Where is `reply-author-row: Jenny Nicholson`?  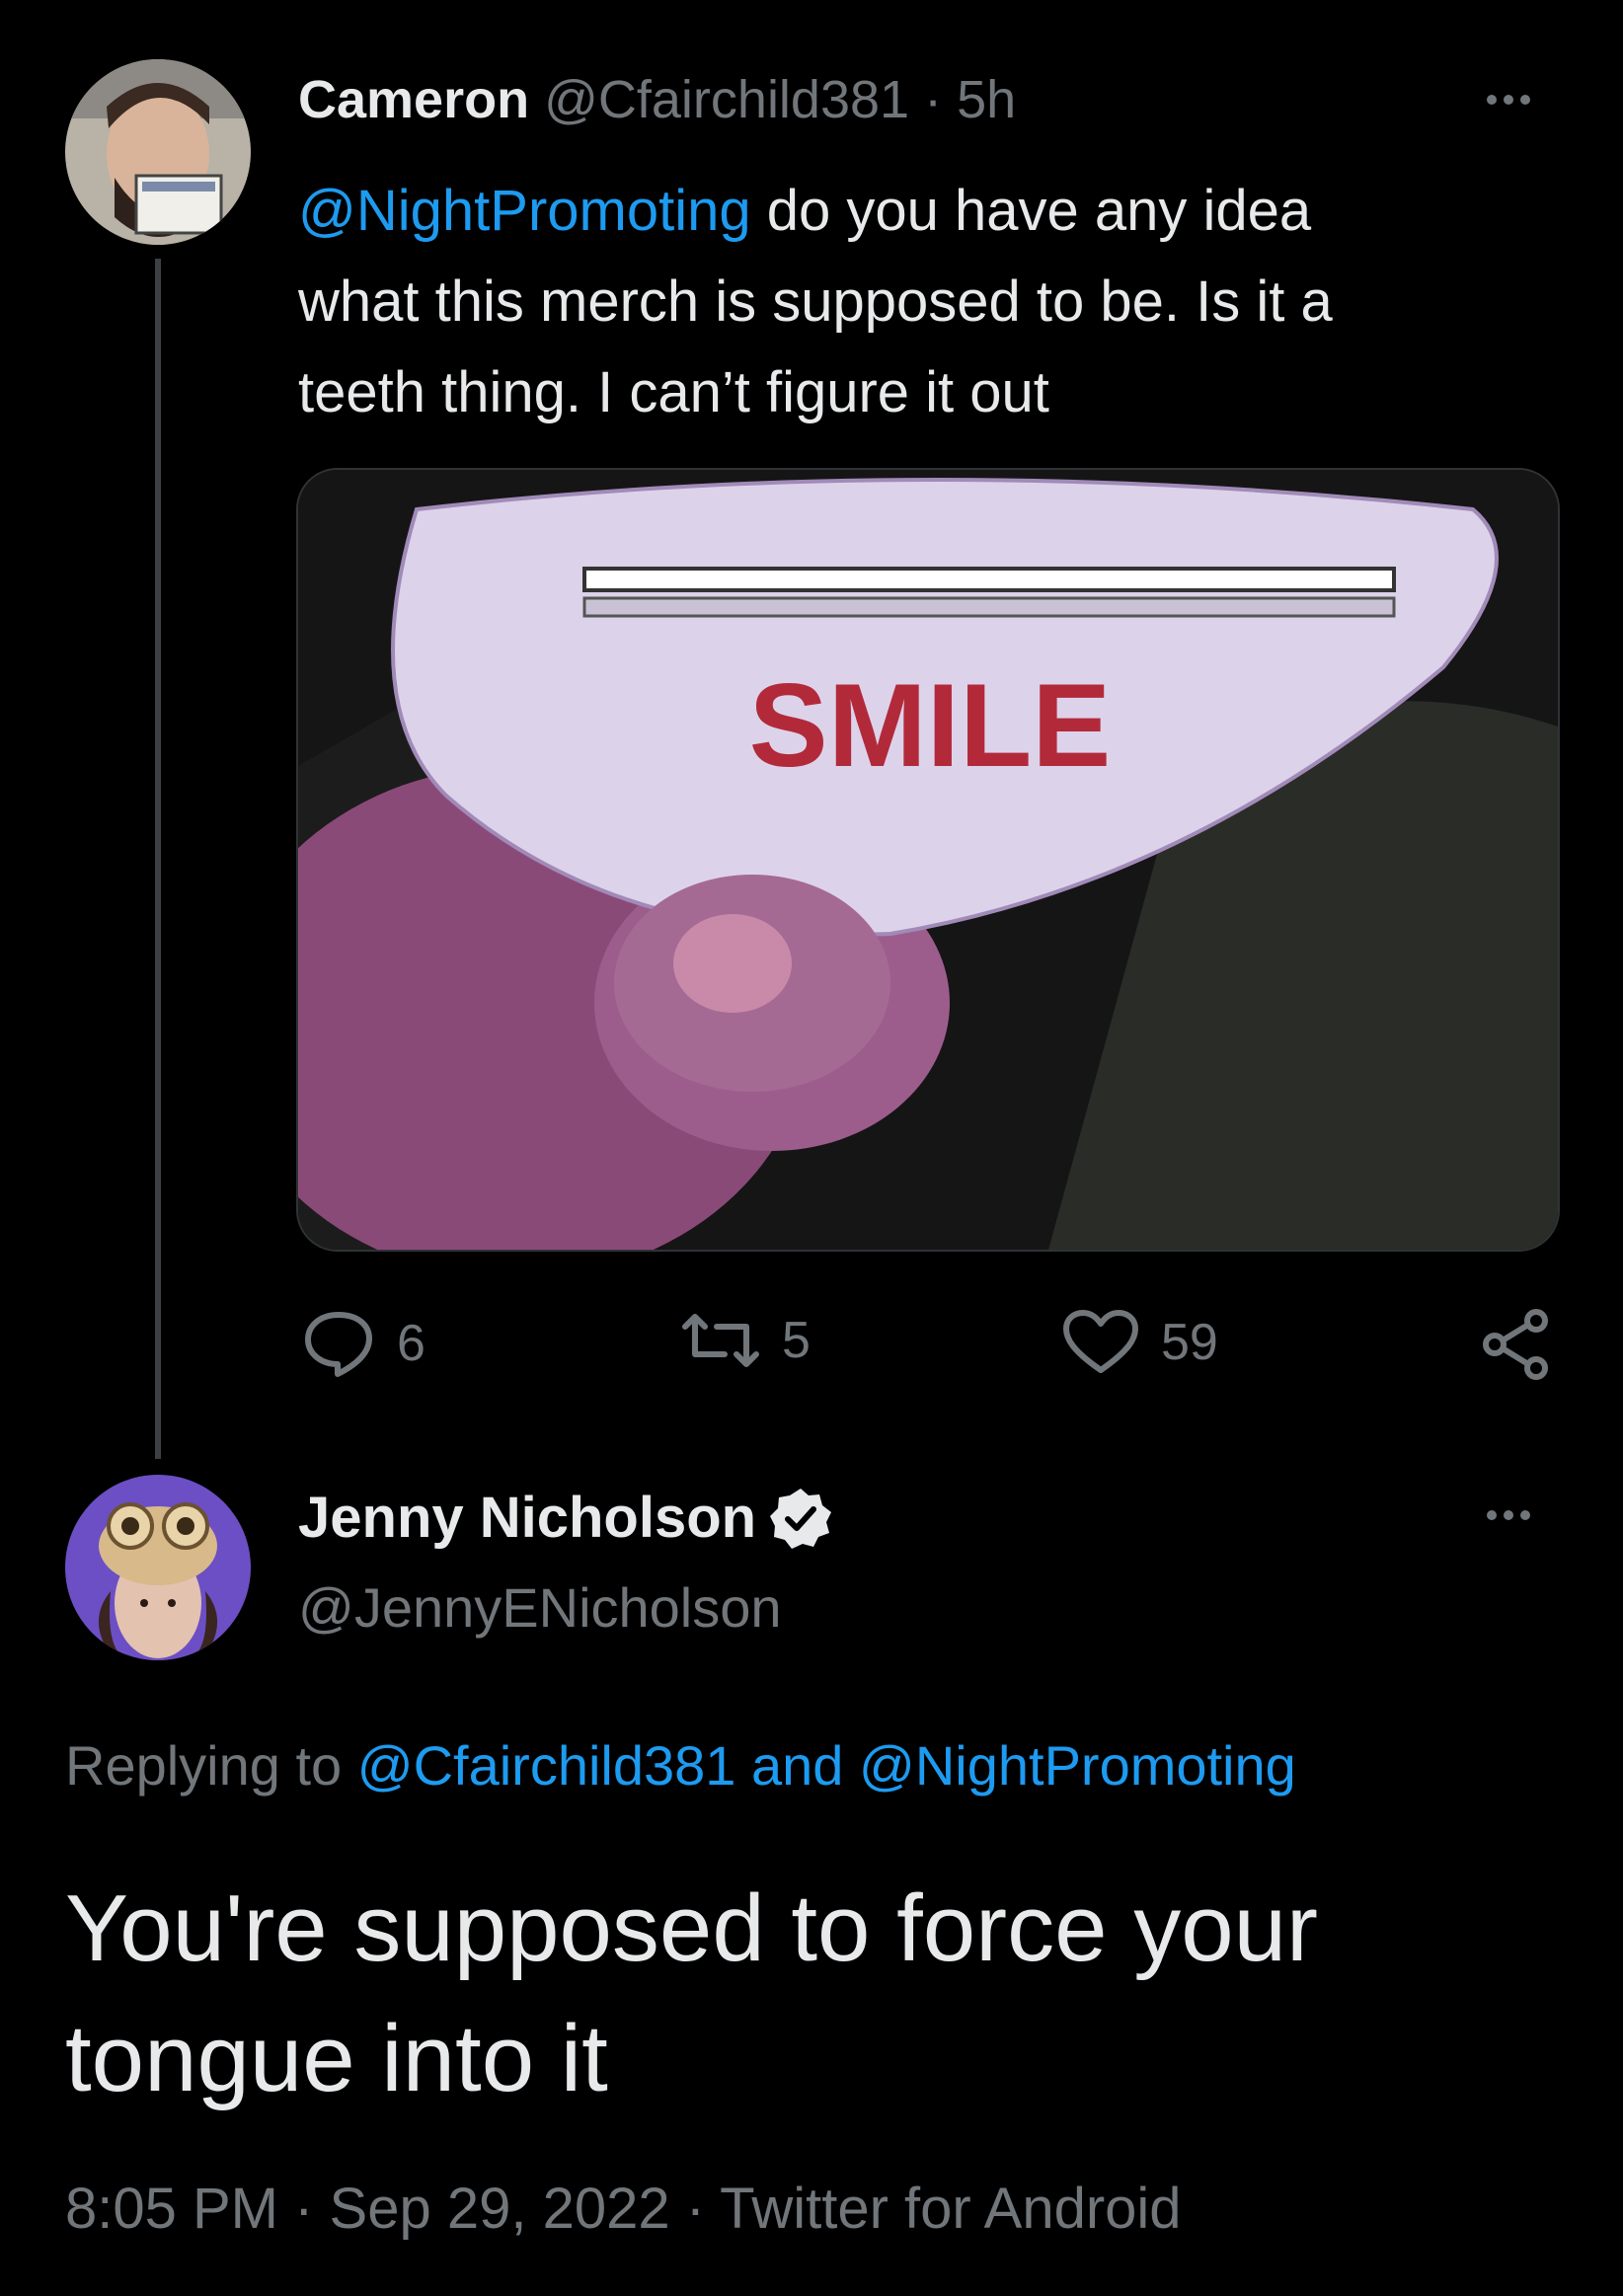
reply-author-row: Jenny Nicholson is located at coordinates (565, 1518).